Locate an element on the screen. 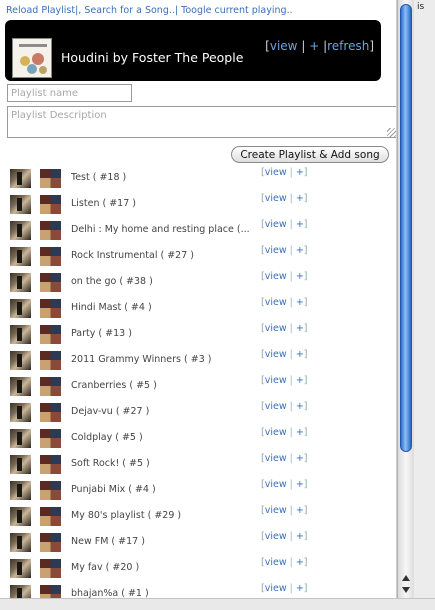 Image resolution: width=435 pixels, height=610 pixels. playlist-label: Dejav-vu ( #27 ) is located at coordinates (110, 411).